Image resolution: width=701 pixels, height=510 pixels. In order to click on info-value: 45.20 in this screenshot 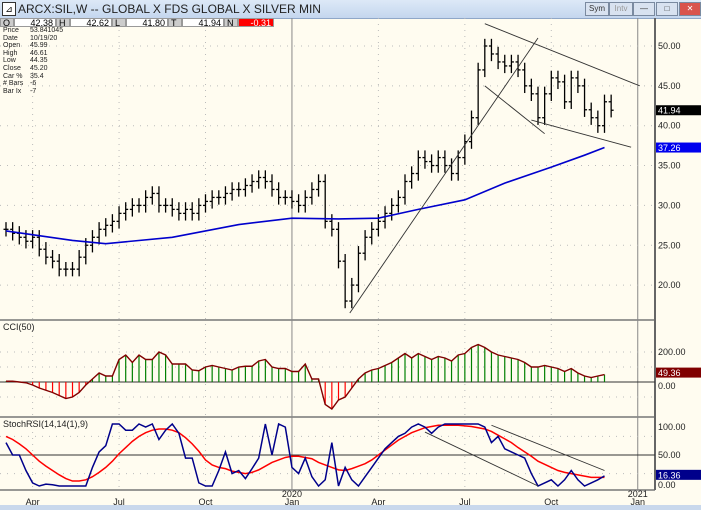, I will do `click(39, 68)`.